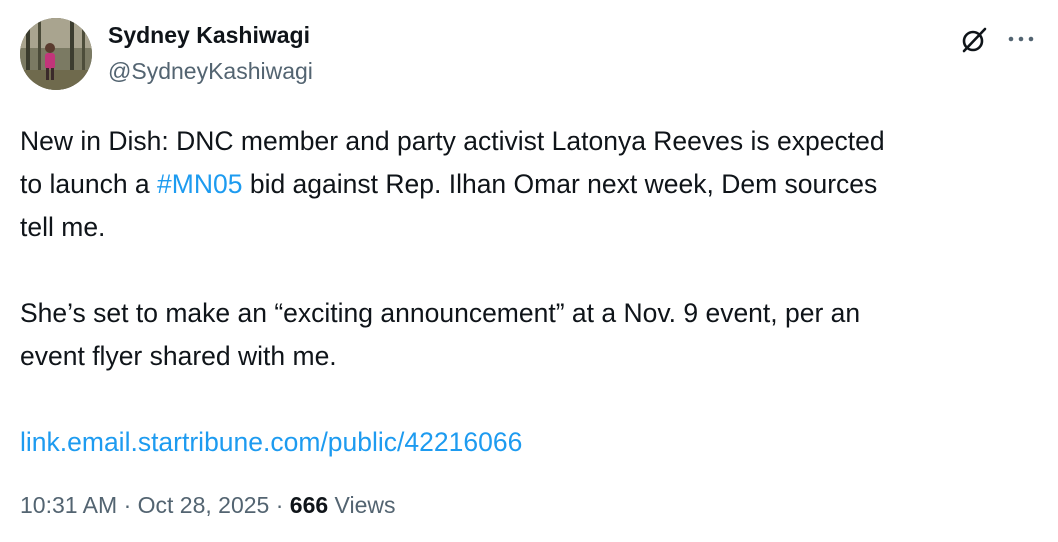 The width and height of the screenshot is (1058, 542). I want to click on tweet-line: tell me., so click(63, 227).